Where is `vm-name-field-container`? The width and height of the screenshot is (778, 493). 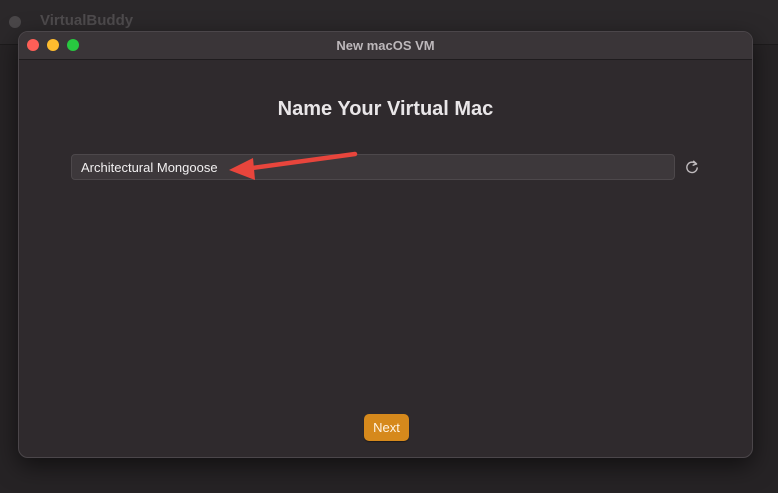
vm-name-field-container is located at coordinates (373, 167).